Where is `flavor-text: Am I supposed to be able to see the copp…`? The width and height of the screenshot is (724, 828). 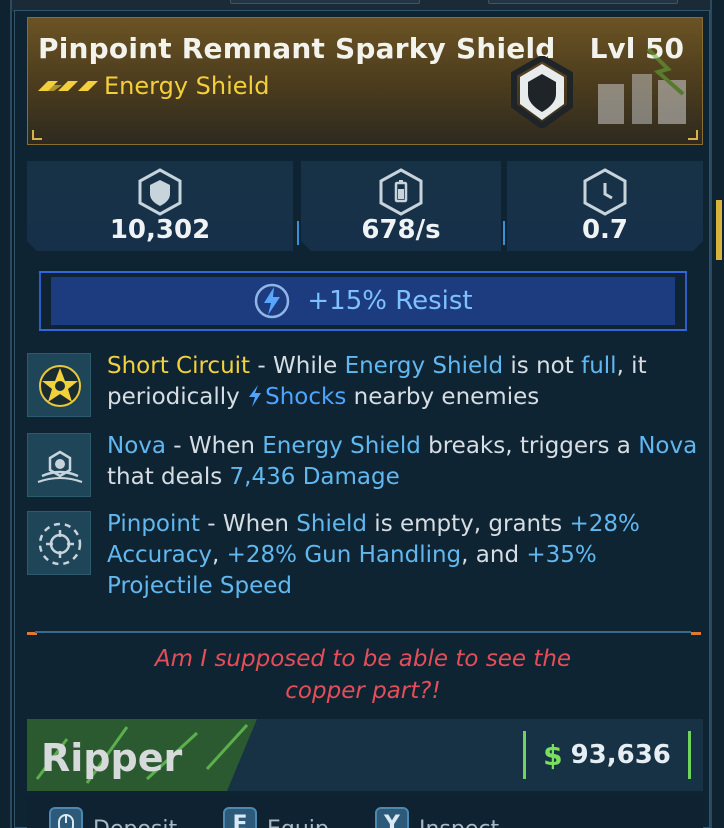 flavor-text: Am I supposed to be able to see the copp… is located at coordinates (363, 675).